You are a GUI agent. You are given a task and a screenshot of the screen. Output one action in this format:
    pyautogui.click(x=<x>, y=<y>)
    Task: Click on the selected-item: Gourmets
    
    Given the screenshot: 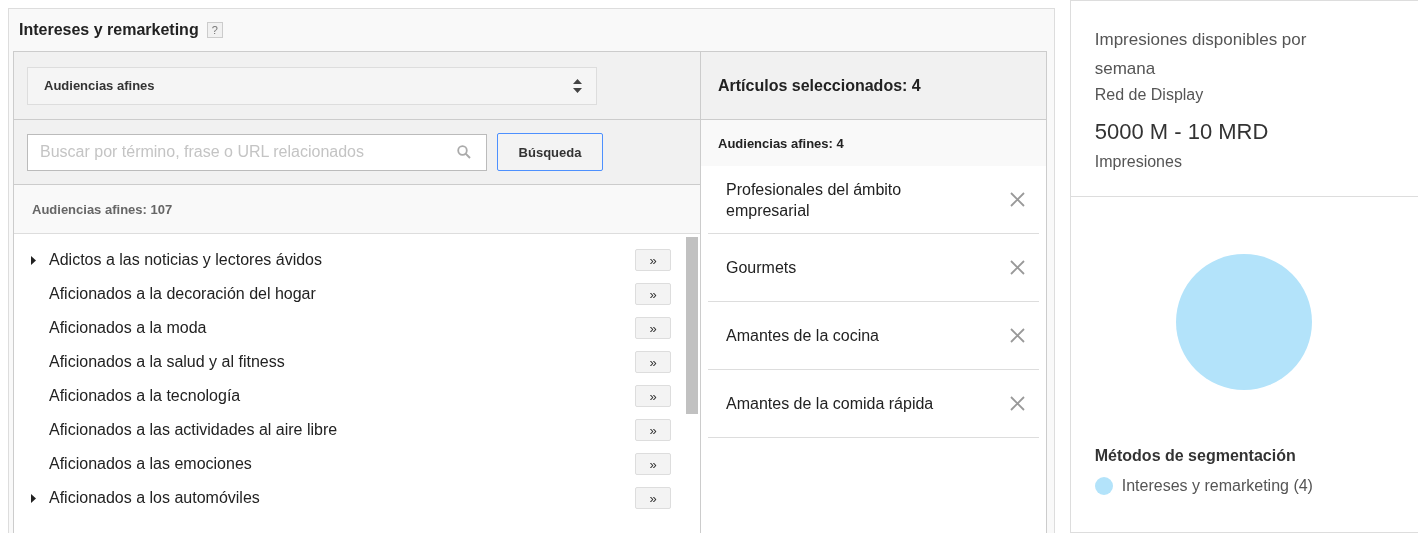 What is the action you would take?
    pyautogui.click(x=762, y=268)
    